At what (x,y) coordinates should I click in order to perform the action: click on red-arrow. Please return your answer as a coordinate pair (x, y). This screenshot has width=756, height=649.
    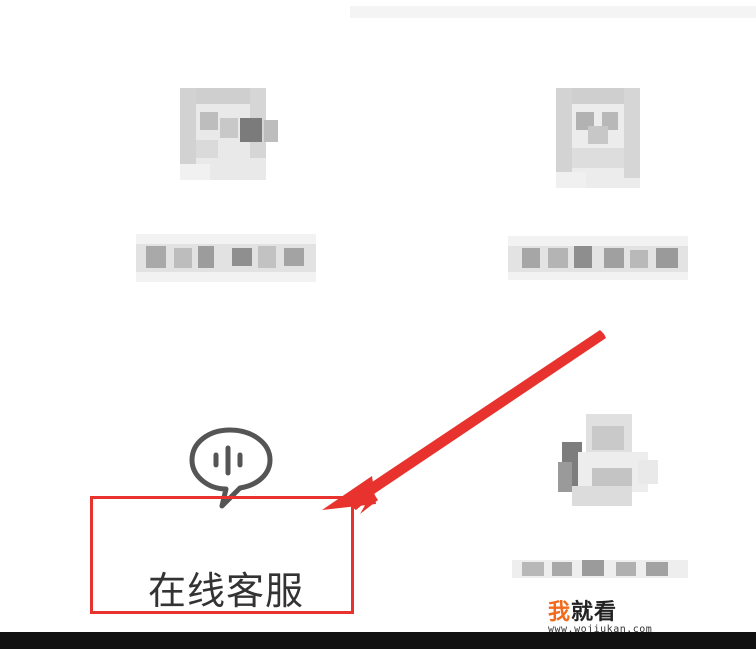
    Looking at the image, I should click on (464, 422).